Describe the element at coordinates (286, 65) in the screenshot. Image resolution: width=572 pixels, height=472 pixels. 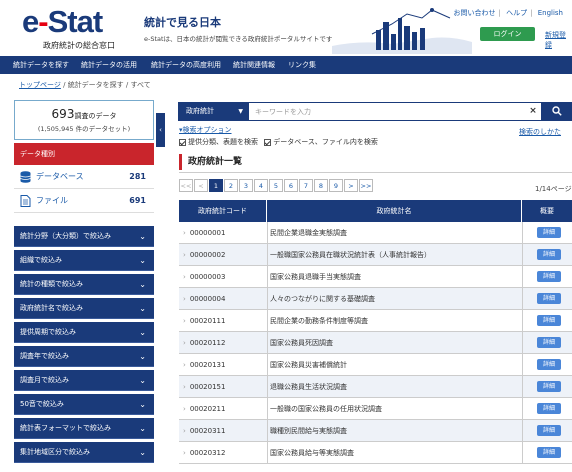
I see `global-nav: 統計データを探す 統計データの活用 統計データの高度利用 統計関連情報 リンク集` at that location.